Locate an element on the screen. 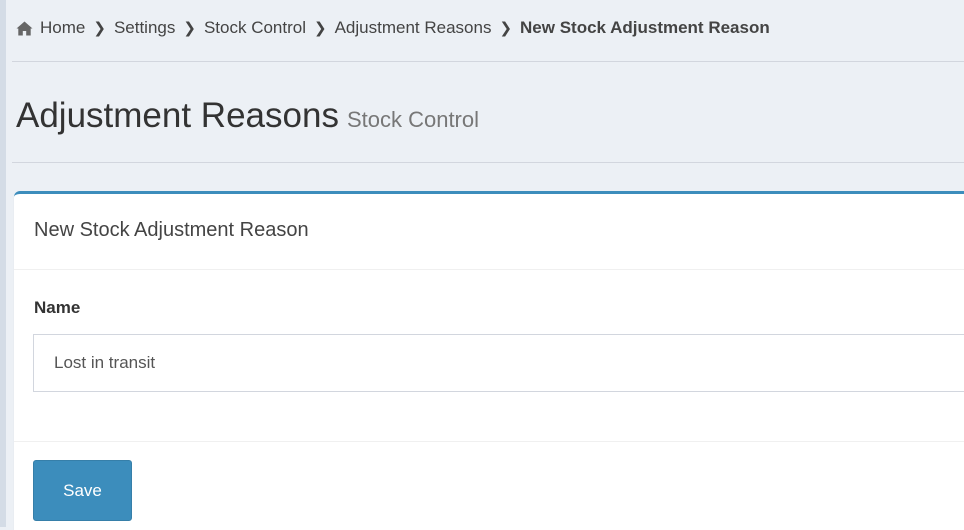 This screenshot has width=964, height=530. breadcrumb-divider is located at coordinates (488, 61).